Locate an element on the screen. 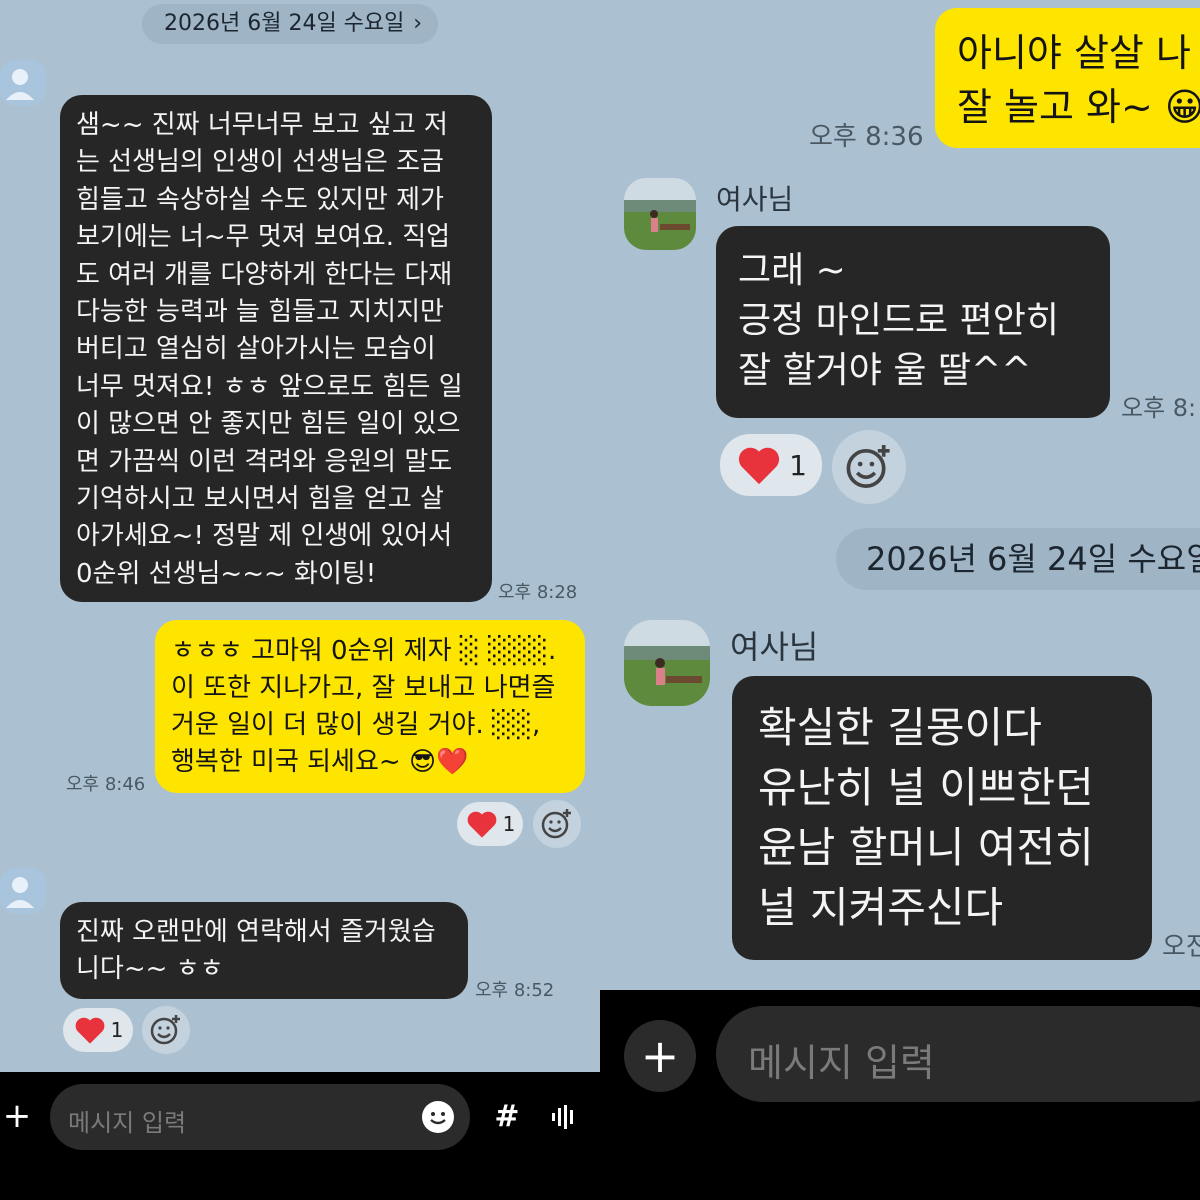 The width and height of the screenshot is (1200, 1200). chevron-right-icon: › is located at coordinates (417, 23).